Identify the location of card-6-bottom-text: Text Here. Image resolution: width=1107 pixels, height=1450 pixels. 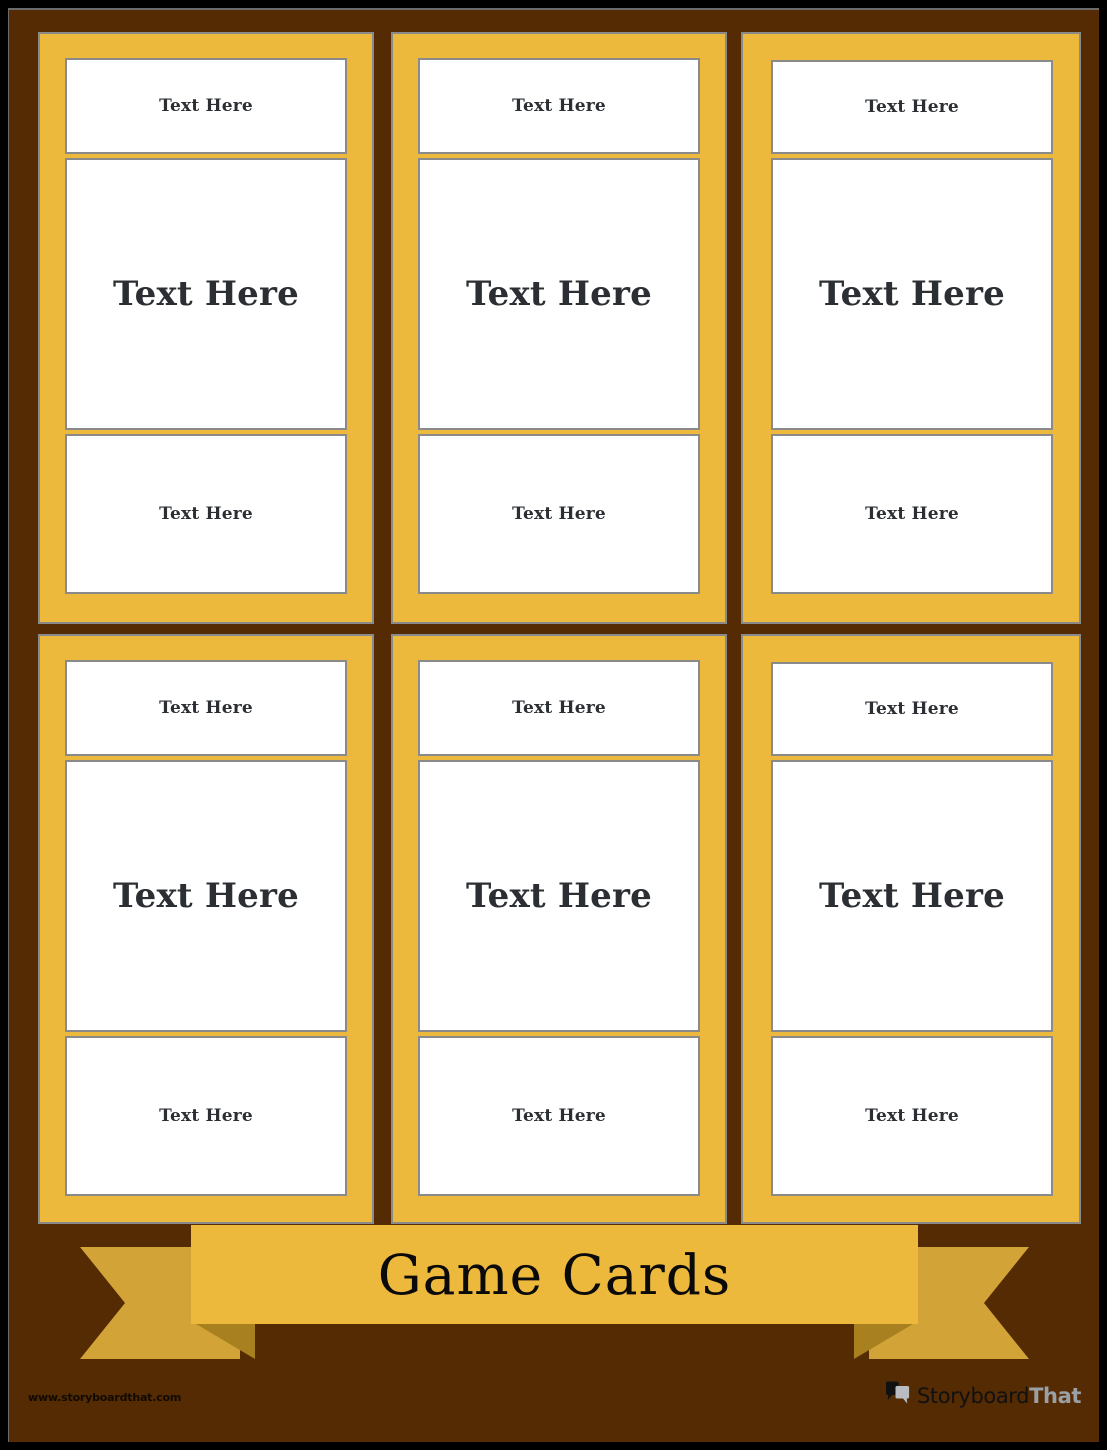
(912, 1116).